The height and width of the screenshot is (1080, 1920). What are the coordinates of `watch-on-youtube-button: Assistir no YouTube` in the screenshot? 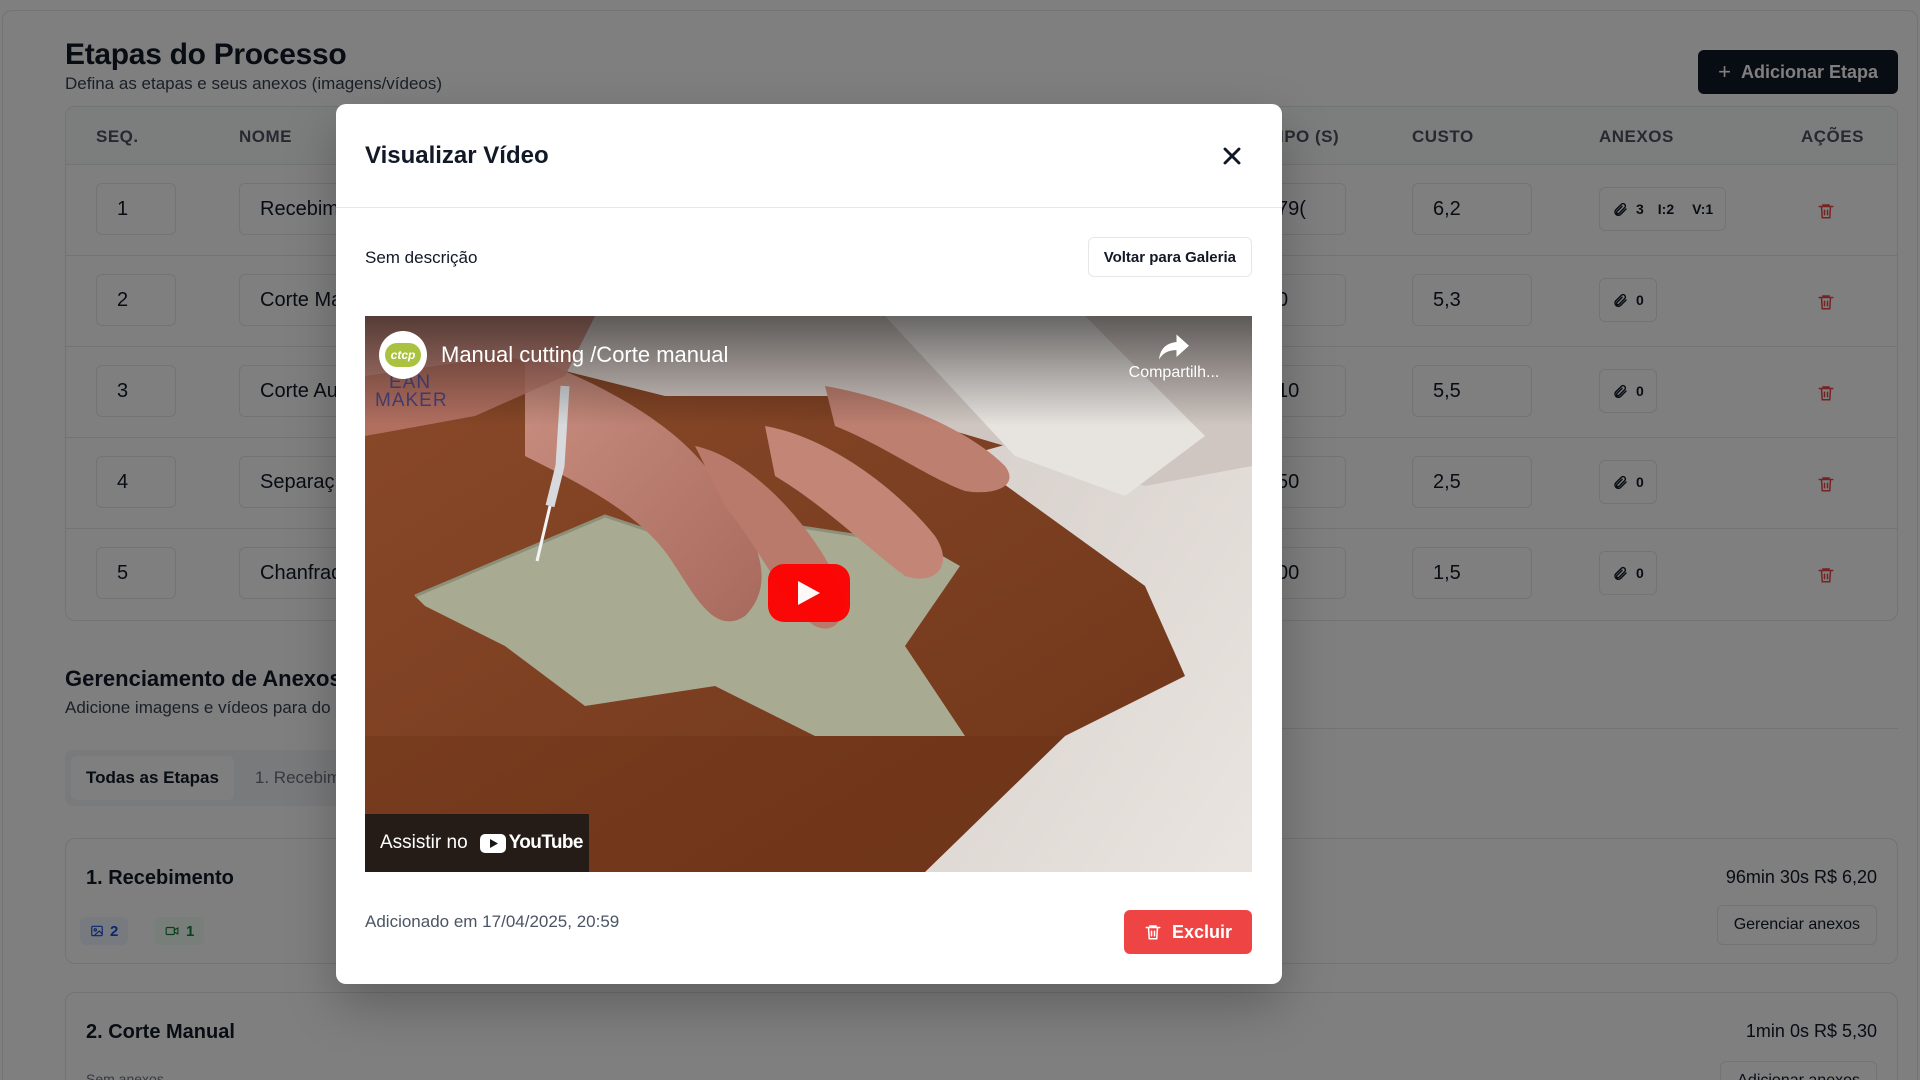 It's located at (477, 843).